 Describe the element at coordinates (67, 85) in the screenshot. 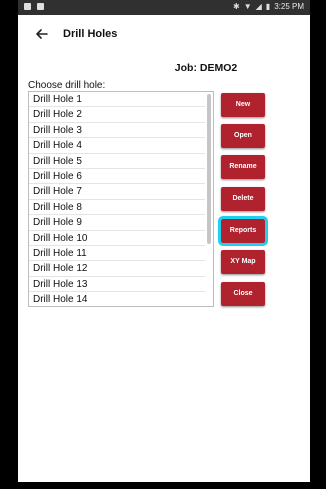

I see `list-caption: Choose drill hole:` at that location.